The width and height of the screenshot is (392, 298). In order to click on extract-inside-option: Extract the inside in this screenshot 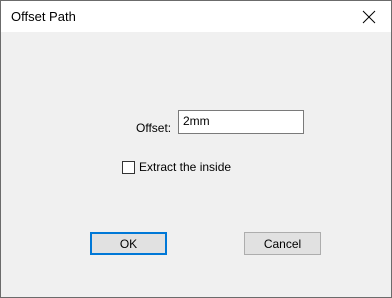, I will do `click(176, 167)`.